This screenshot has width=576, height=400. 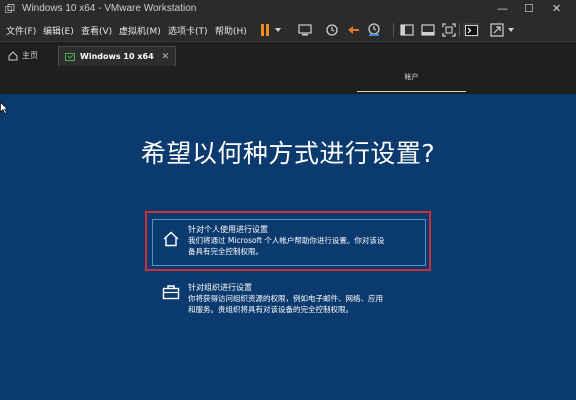 I want to click on organization-desc-line2: 和服务。贵组织将具有对该设备的完全控制权限。, so click(x=270, y=309).